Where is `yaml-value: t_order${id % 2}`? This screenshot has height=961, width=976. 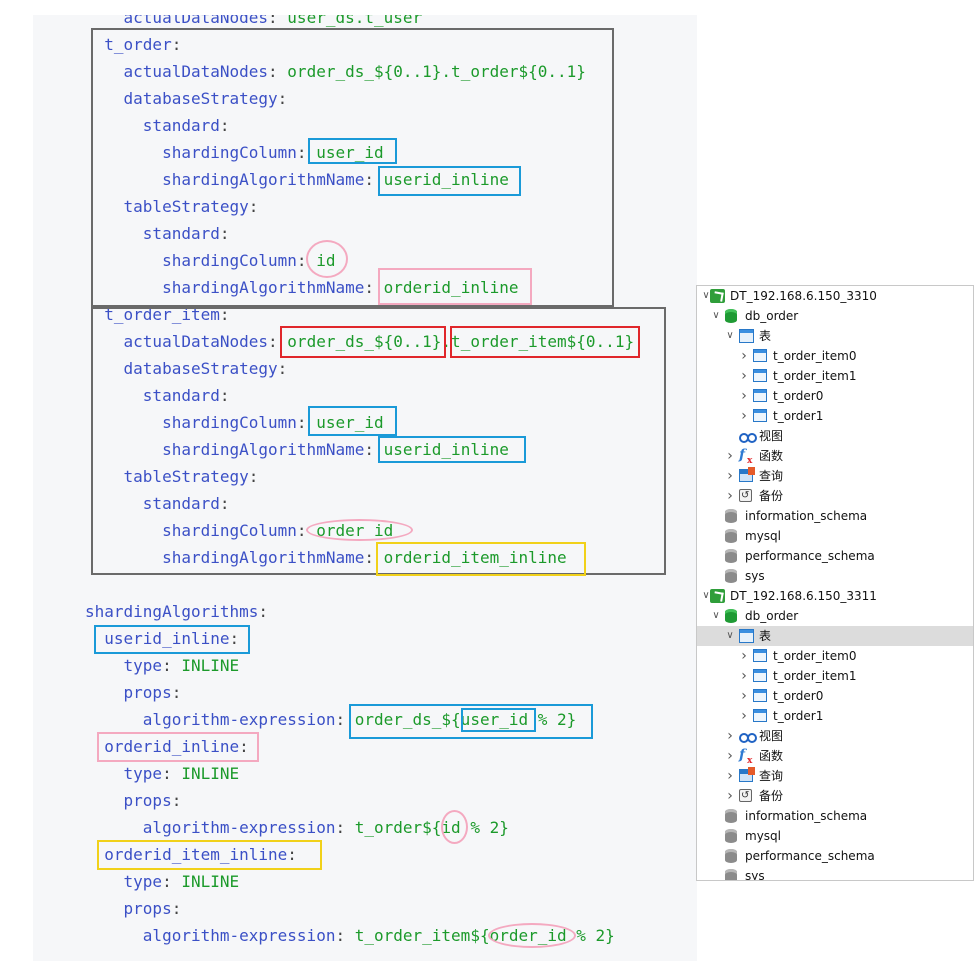 yaml-value: t_order${id % 2} is located at coordinates (431, 827).